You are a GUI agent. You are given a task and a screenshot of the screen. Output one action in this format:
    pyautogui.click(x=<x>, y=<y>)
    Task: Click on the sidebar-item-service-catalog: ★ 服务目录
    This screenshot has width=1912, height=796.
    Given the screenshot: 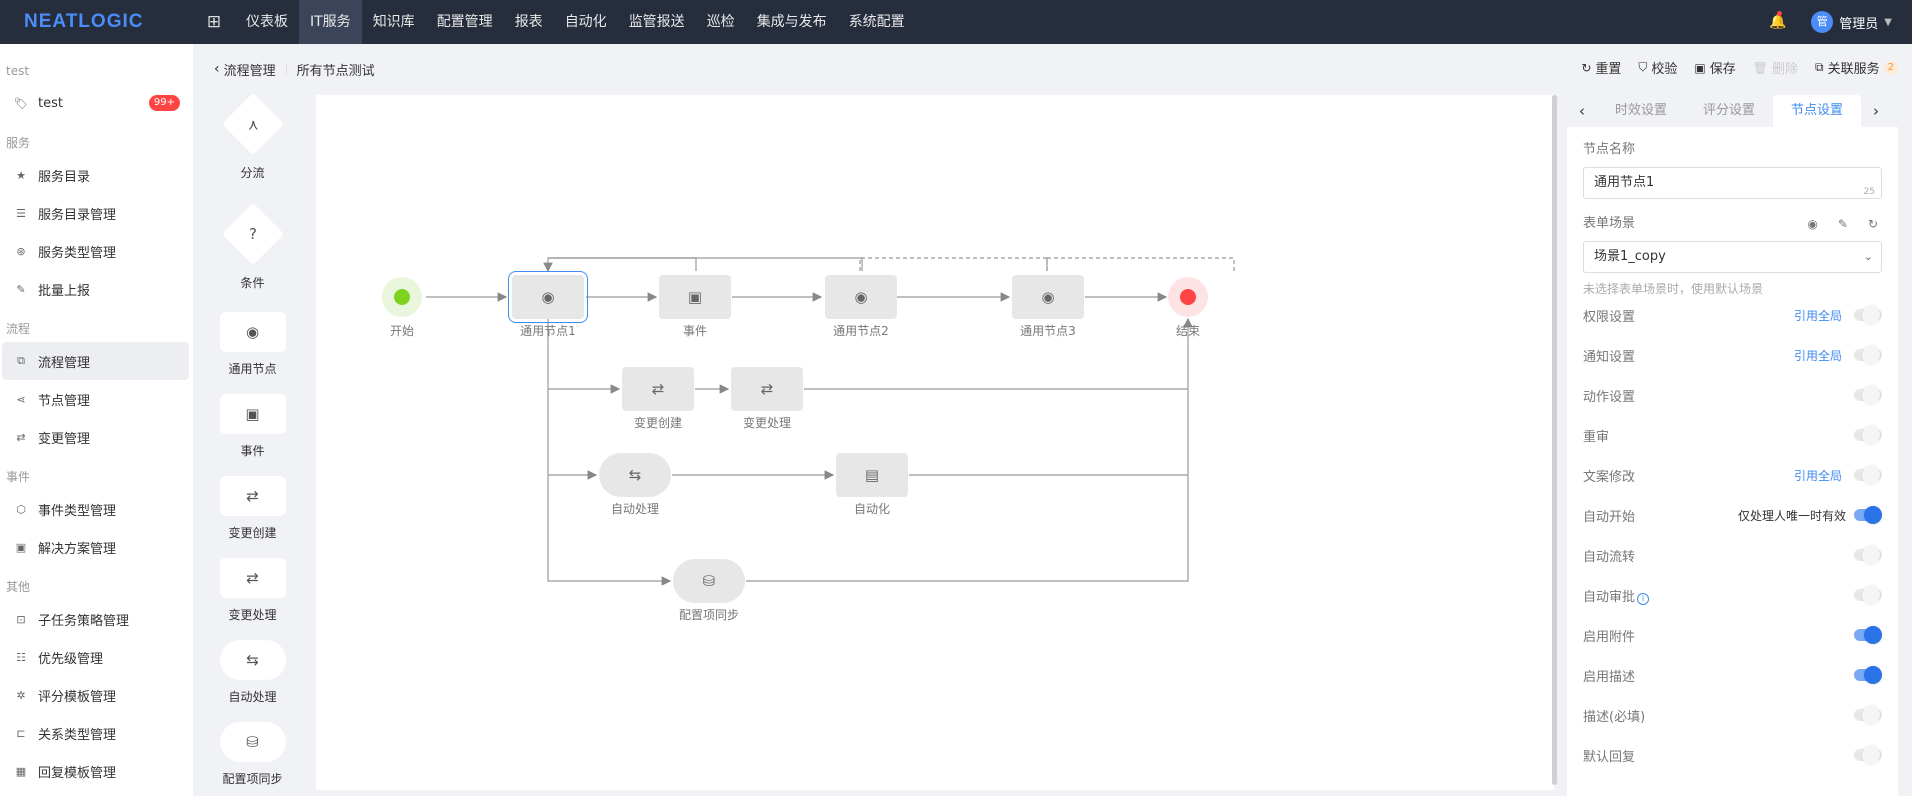 What is the action you would take?
    pyautogui.click(x=95, y=175)
    